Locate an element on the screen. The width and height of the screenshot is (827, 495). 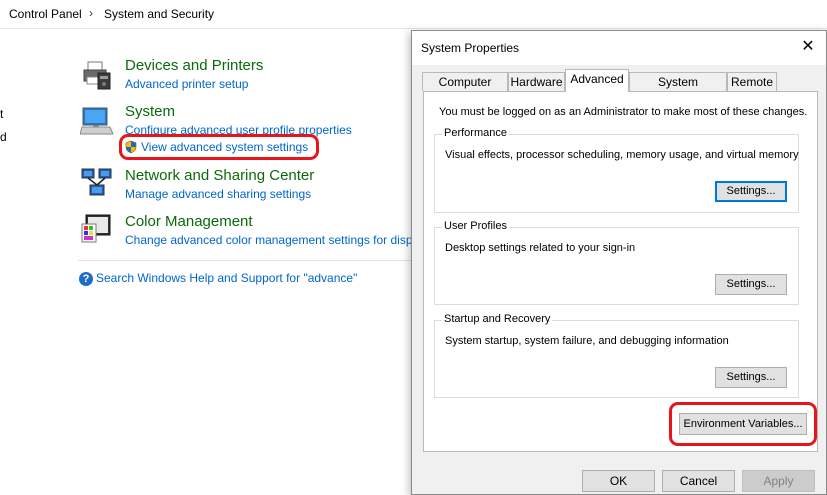
left-edge-text-fragment: d is located at coordinates (3, 137).